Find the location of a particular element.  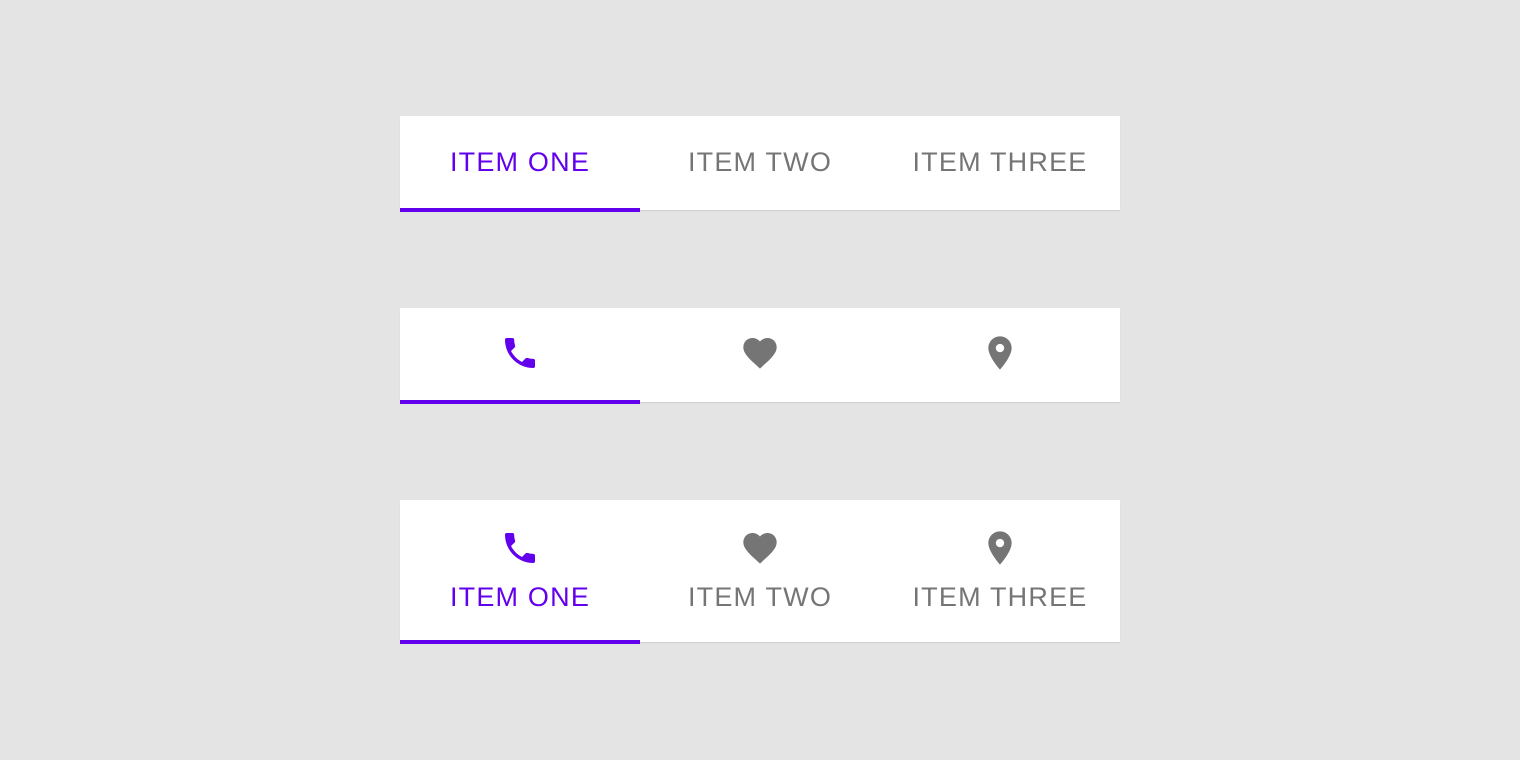

text-tab-item-one: ITEM ONE is located at coordinates (520, 164).